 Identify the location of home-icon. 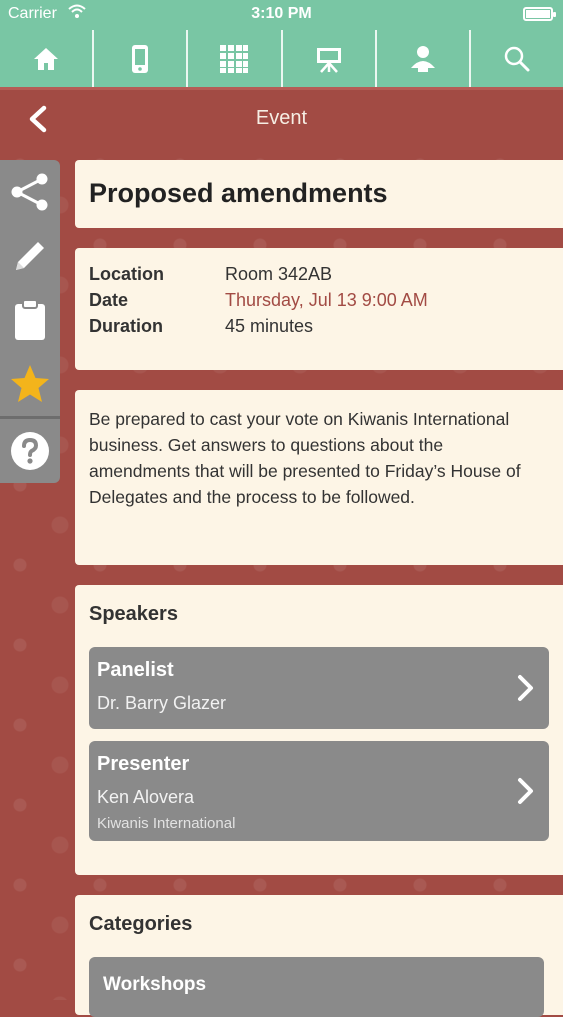
(46, 58).